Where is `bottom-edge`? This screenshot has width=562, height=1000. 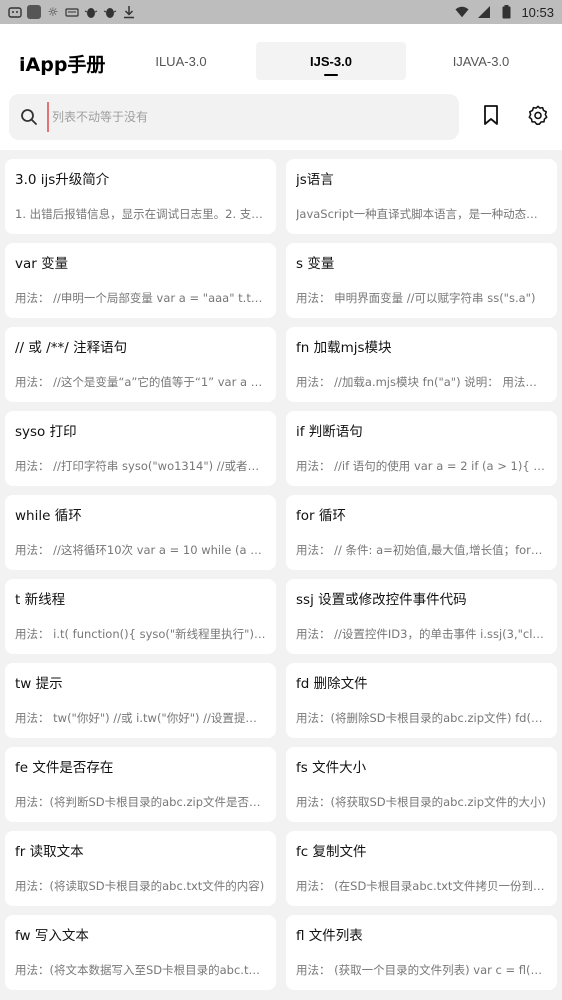
bottom-edge is located at coordinates (281, 997).